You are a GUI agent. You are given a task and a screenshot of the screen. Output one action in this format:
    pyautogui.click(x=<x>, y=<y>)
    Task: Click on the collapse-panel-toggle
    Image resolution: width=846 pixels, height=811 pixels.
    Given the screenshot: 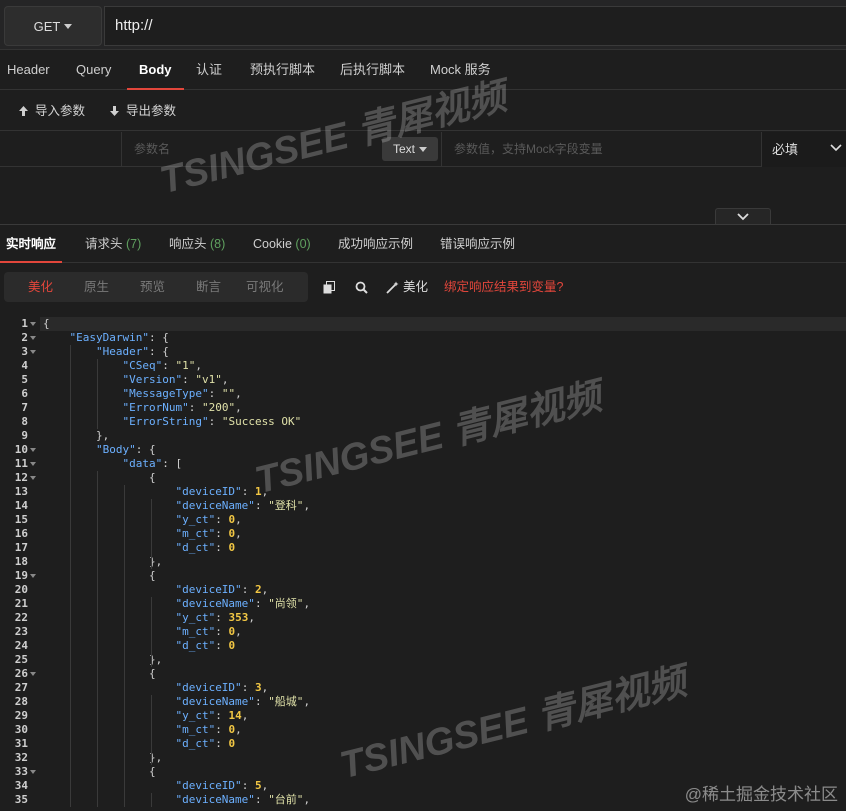 What is the action you would take?
    pyautogui.click(x=743, y=216)
    